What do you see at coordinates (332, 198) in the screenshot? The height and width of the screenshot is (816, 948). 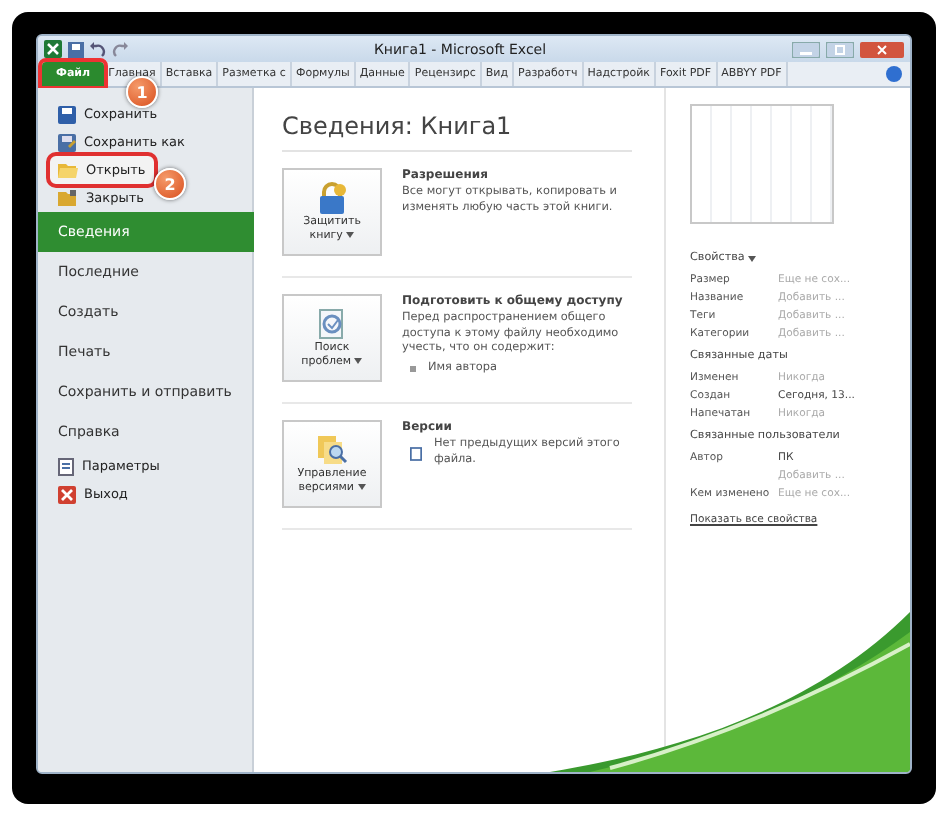 I see `lock-icon` at bounding box center [332, 198].